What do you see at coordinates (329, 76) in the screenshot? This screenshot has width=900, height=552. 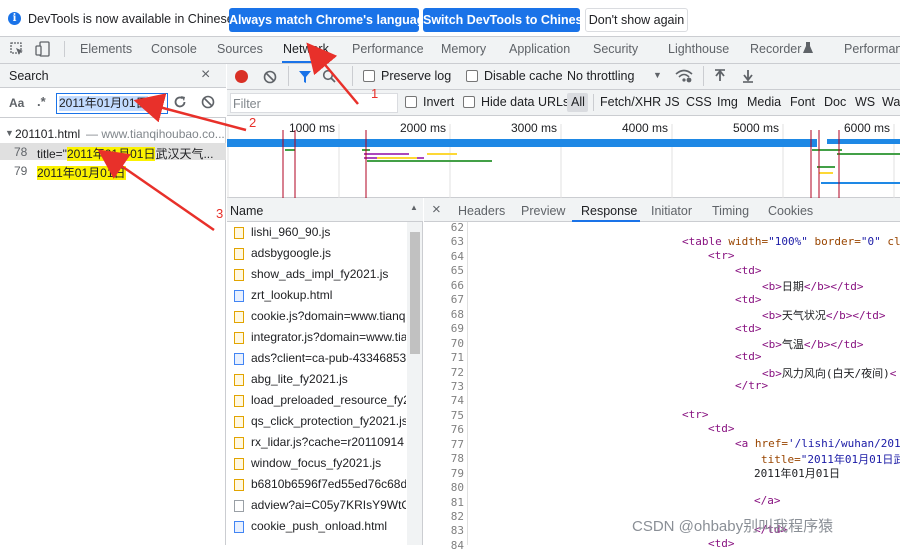 I see `search-network-icon` at bounding box center [329, 76].